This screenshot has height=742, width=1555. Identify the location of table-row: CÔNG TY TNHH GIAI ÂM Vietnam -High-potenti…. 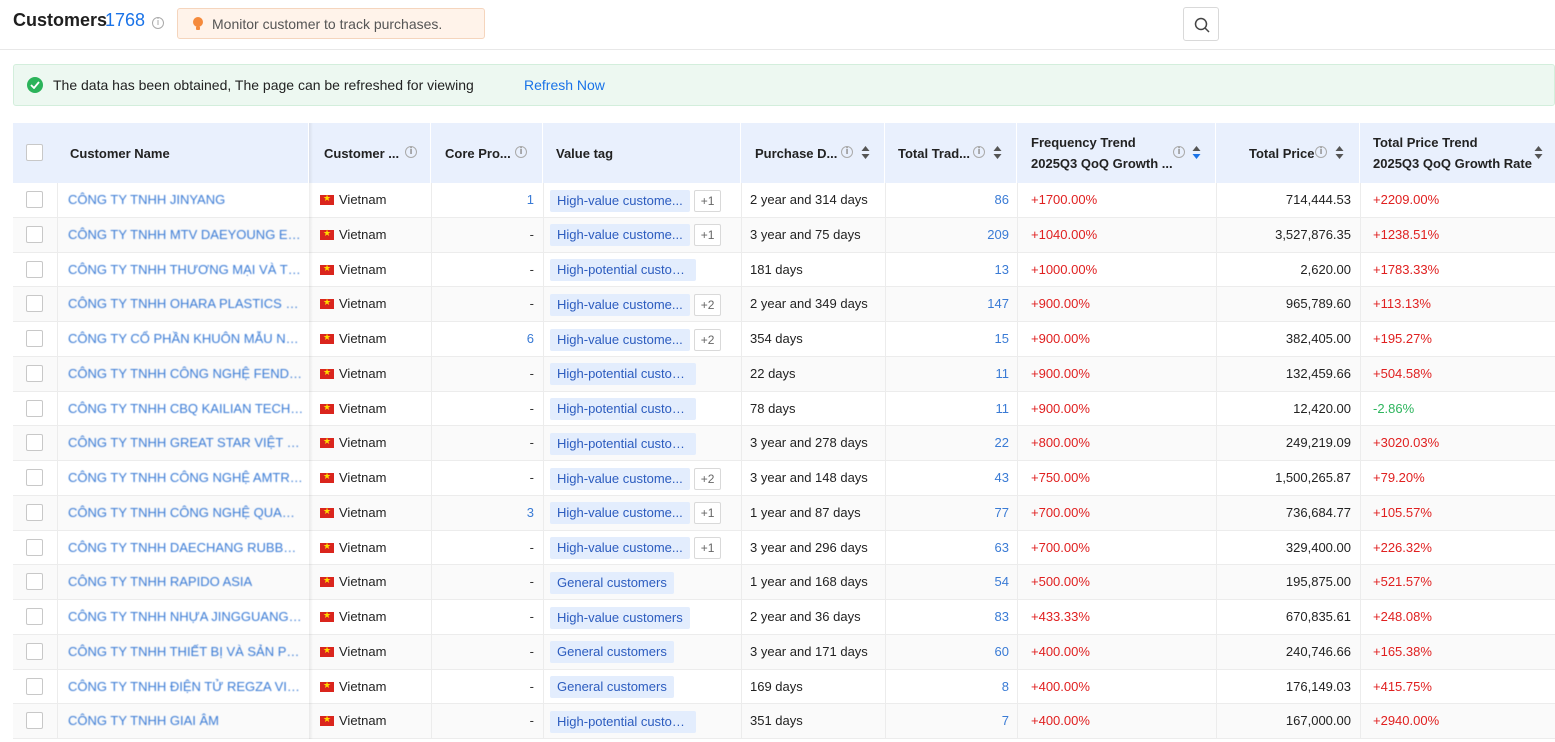
(784, 721).